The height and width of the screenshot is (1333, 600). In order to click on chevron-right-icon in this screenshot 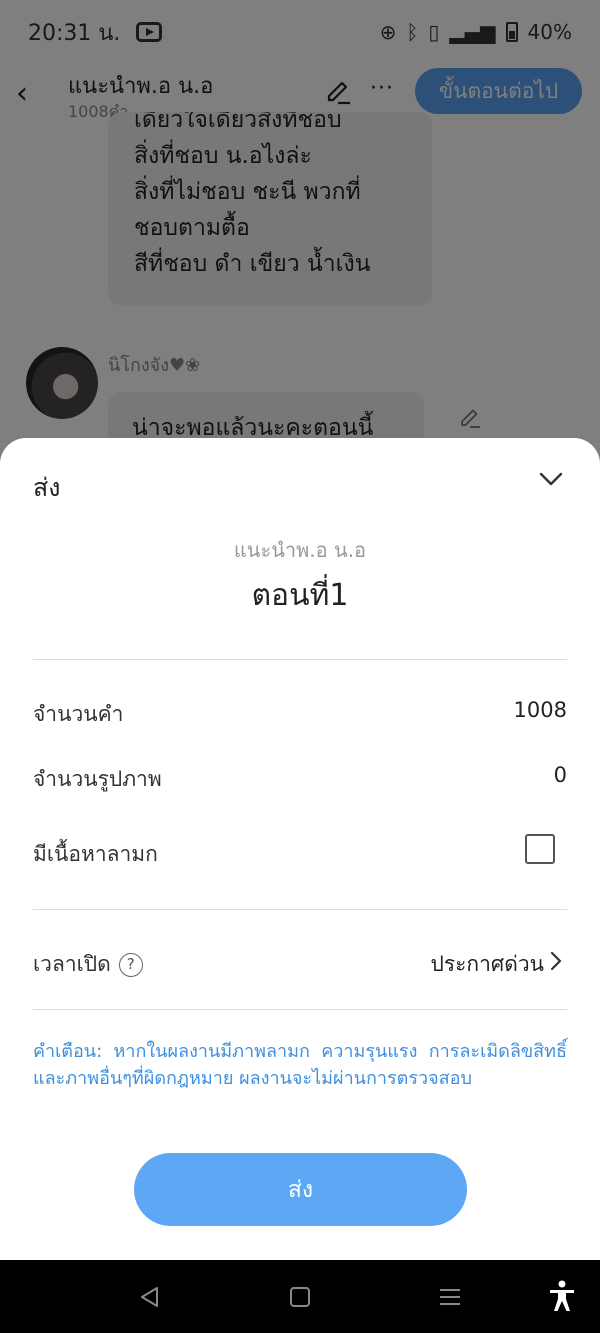, I will do `click(556, 961)`.